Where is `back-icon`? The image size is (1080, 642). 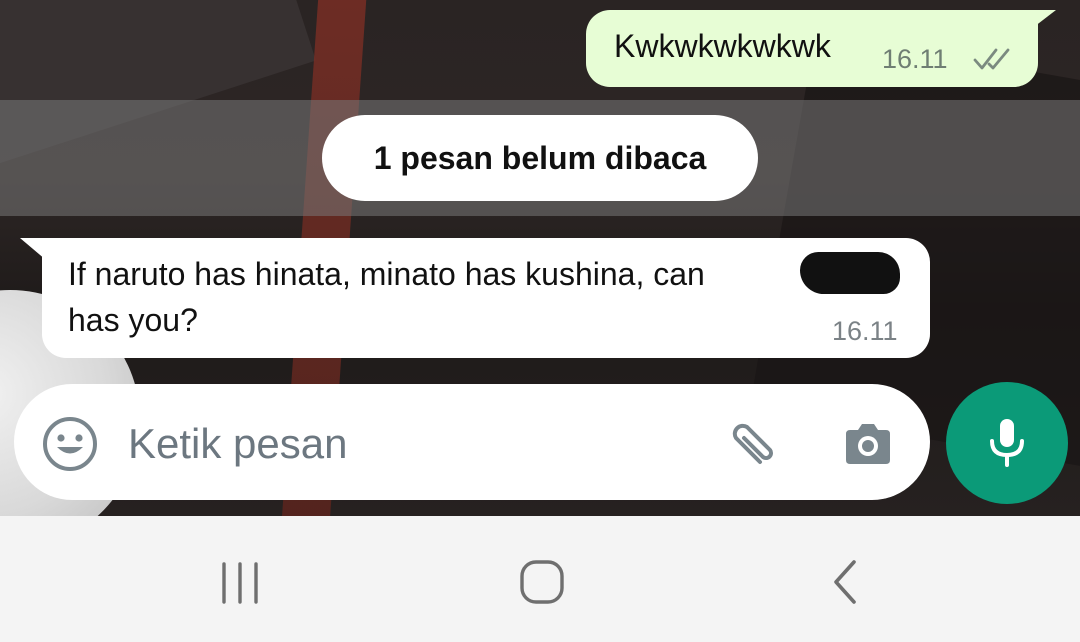 back-icon is located at coordinates (845, 582).